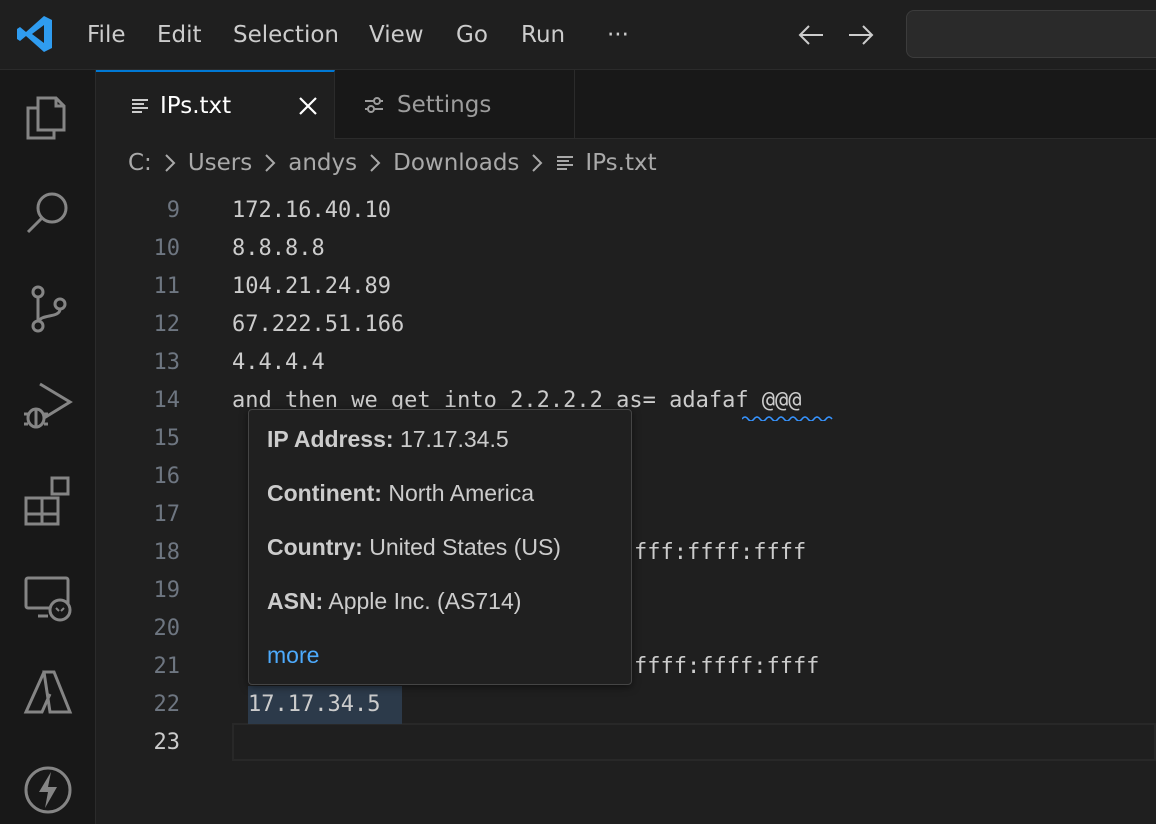  What do you see at coordinates (618, 35) in the screenshot?
I see `menu-more: ···` at bounding box center [618, 35].